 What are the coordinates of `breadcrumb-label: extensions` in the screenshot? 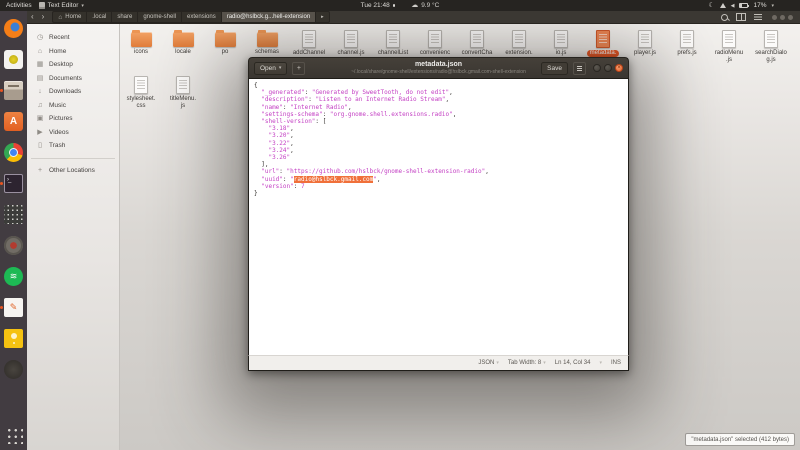 It's located at (201, 17).